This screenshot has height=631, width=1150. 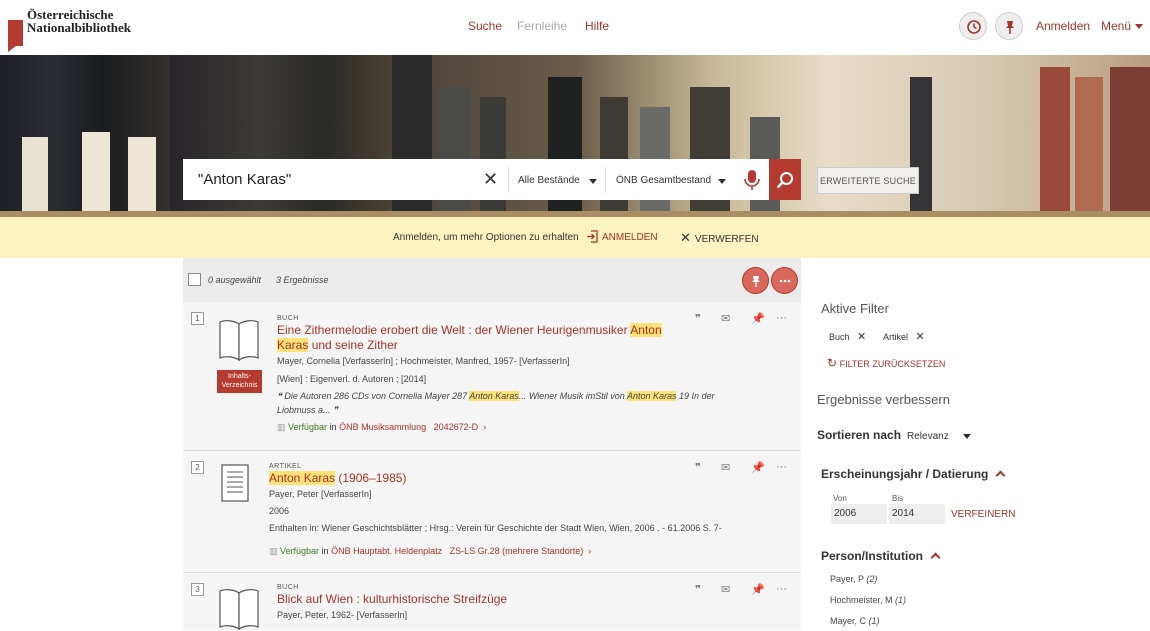 I want to click on collection-select: ÖNB Gesamtbestand, so click(x=663, y=180).